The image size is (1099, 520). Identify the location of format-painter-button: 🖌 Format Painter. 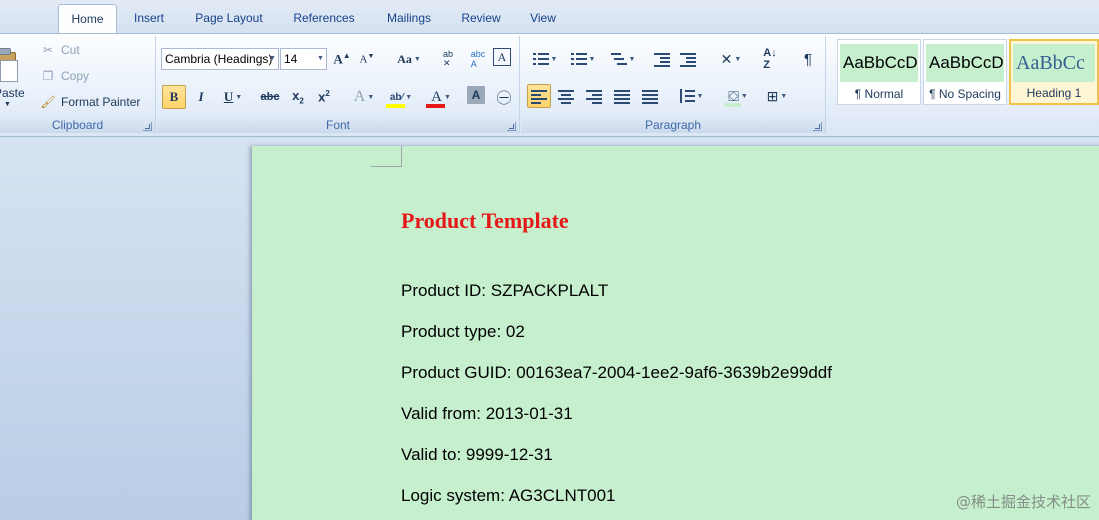
(90, 102).